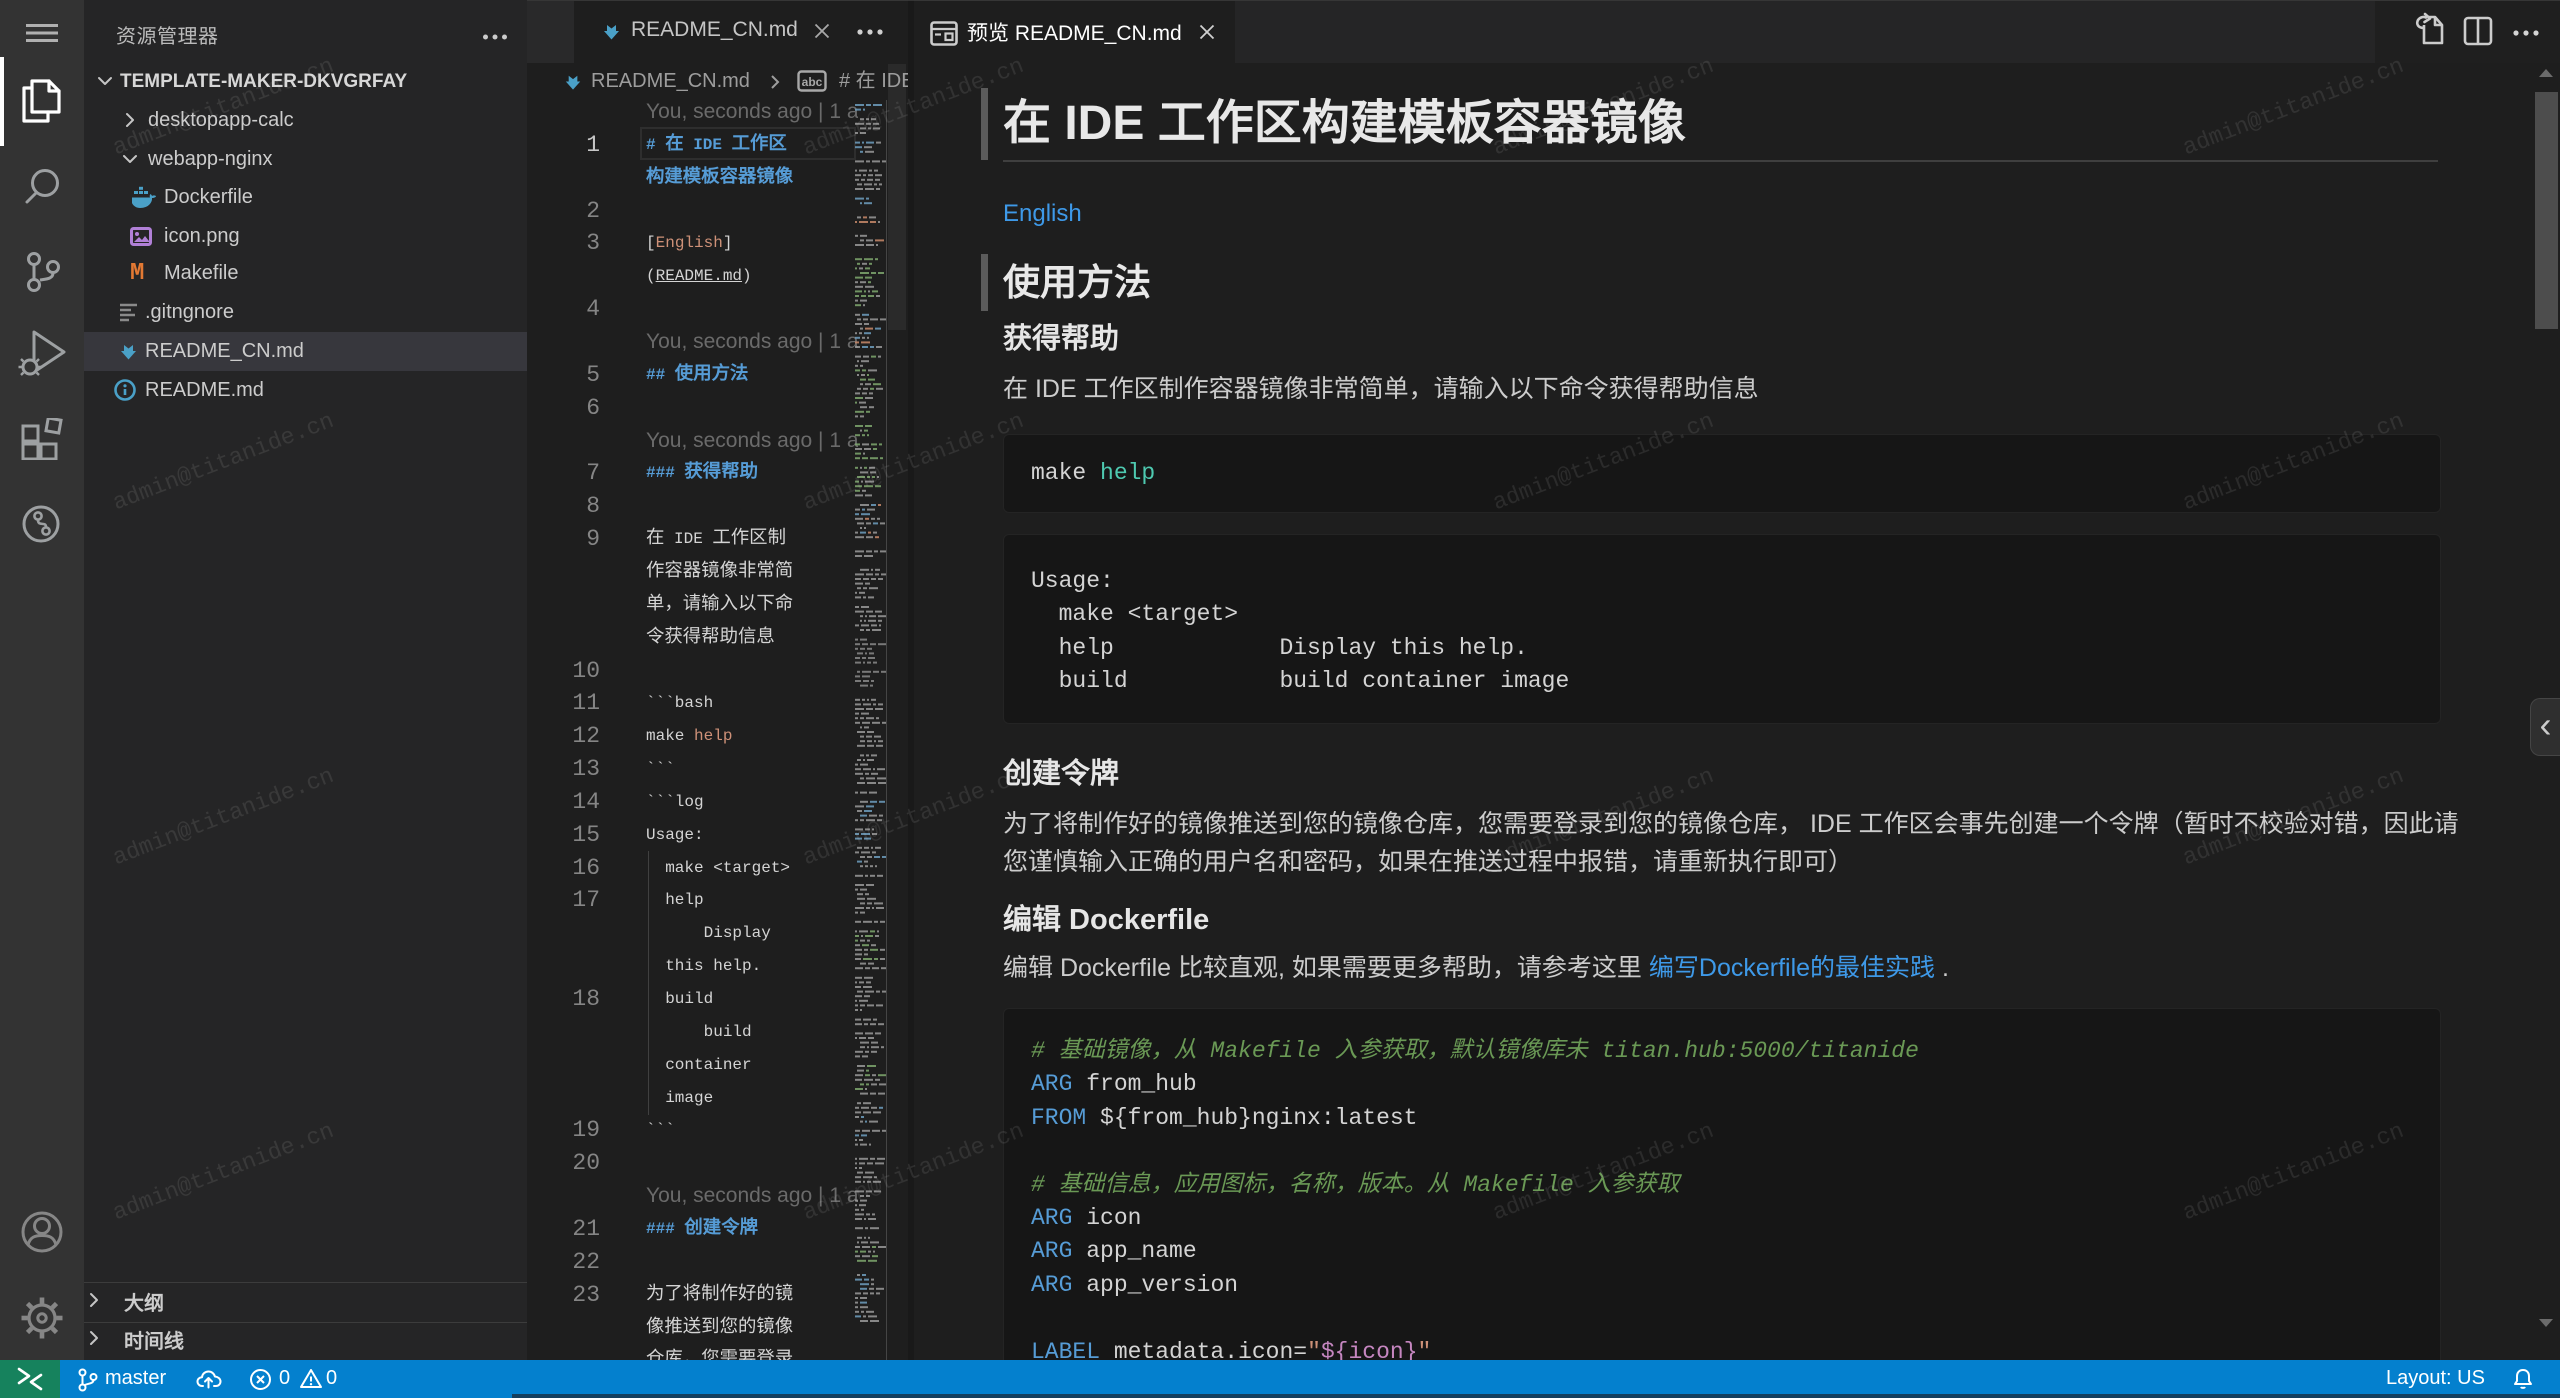 This screenshot has height=1398, width=2560. What do you see at coordinates (812, 82) in the screenshot?
I see `svg-text: abc` at bounding box center [812, 82].